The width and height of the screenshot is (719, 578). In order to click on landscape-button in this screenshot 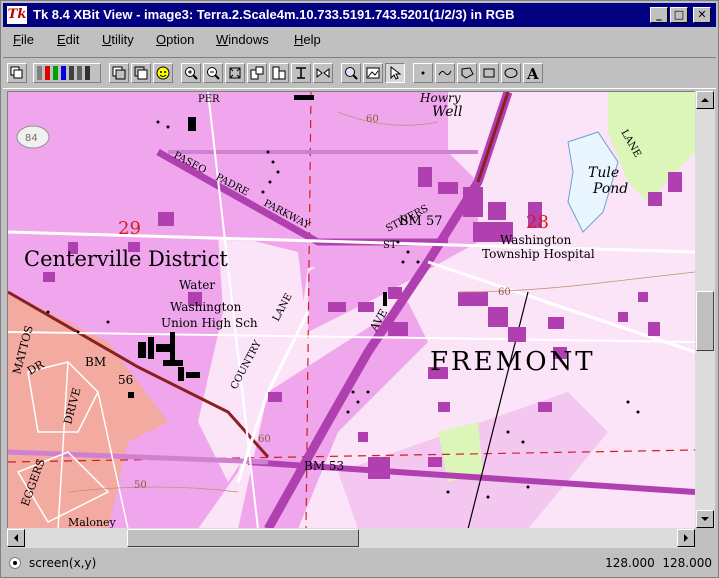, I will do `click(373, 73)`.